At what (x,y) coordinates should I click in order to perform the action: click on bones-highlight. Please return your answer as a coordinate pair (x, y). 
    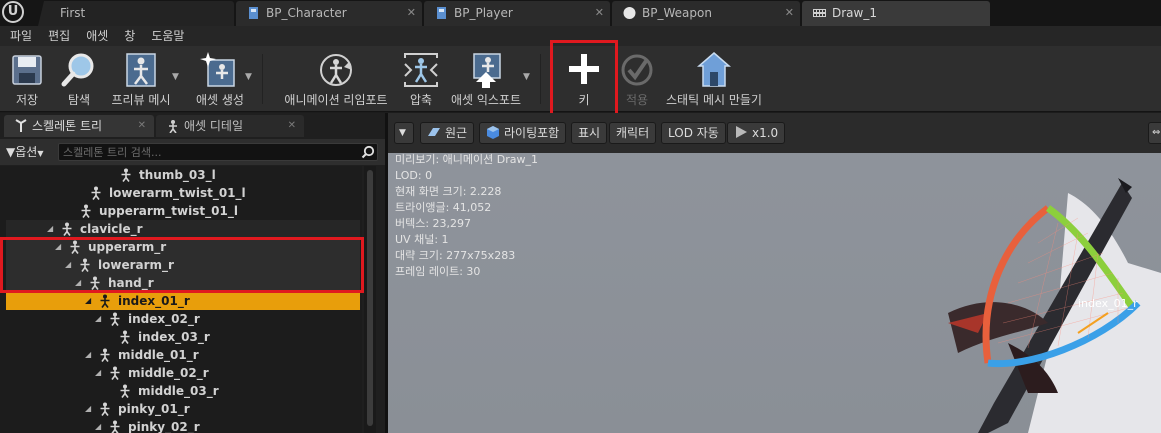
    Looking at the image, I should click on (182, 265).